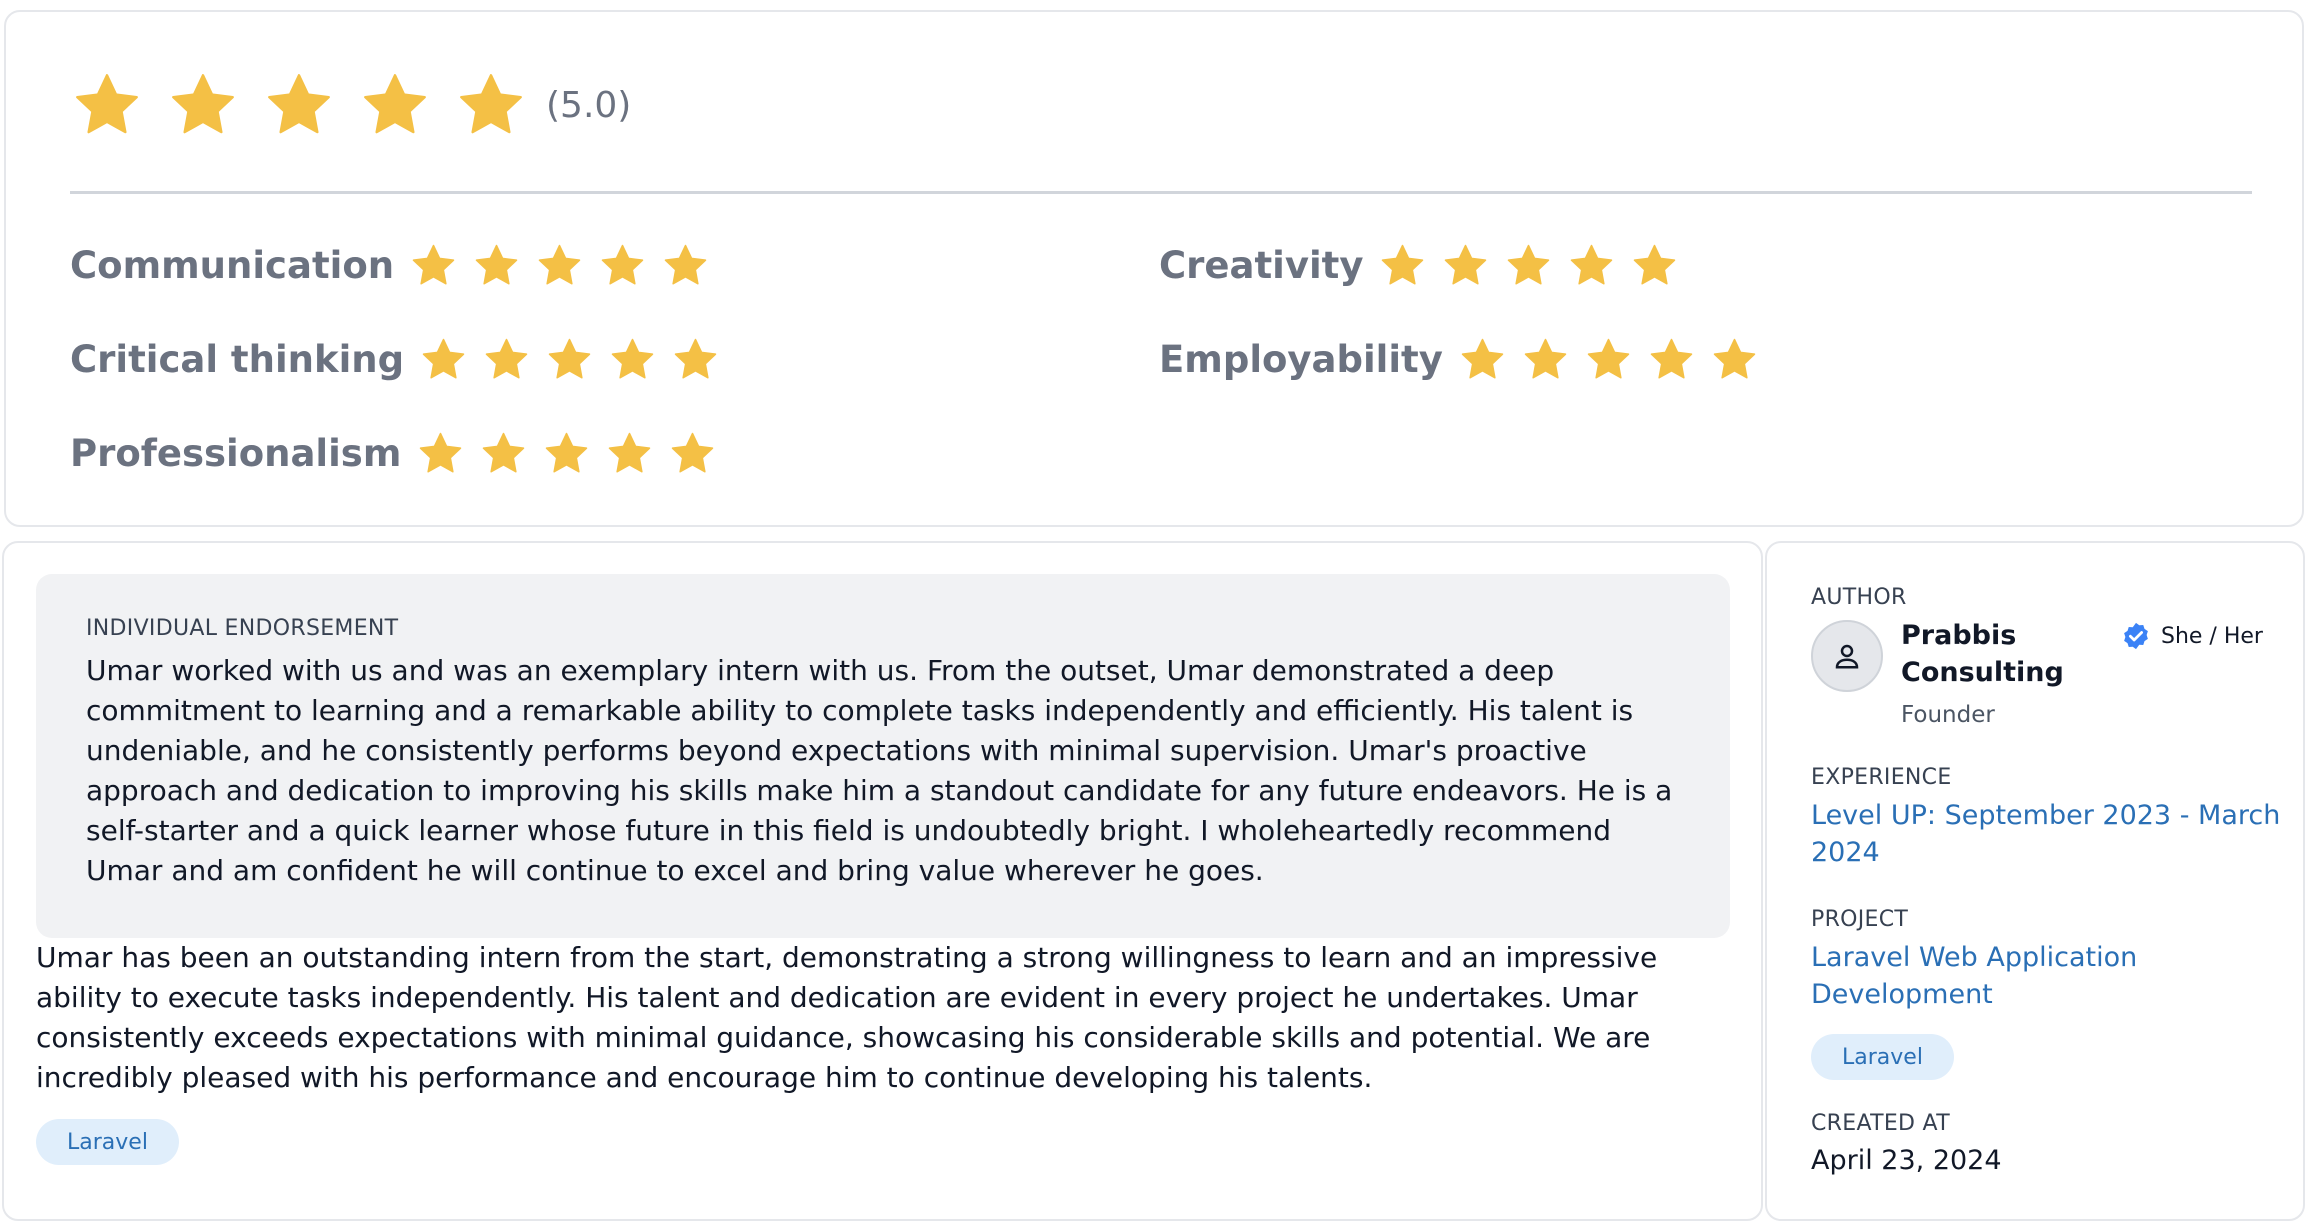 This screenshot has height=1221, width=2307. Describe the element at coordinates (2046, 834) in the screenshot. I see `experience-link: Level UP: September 2023 - March 2024` at that location.